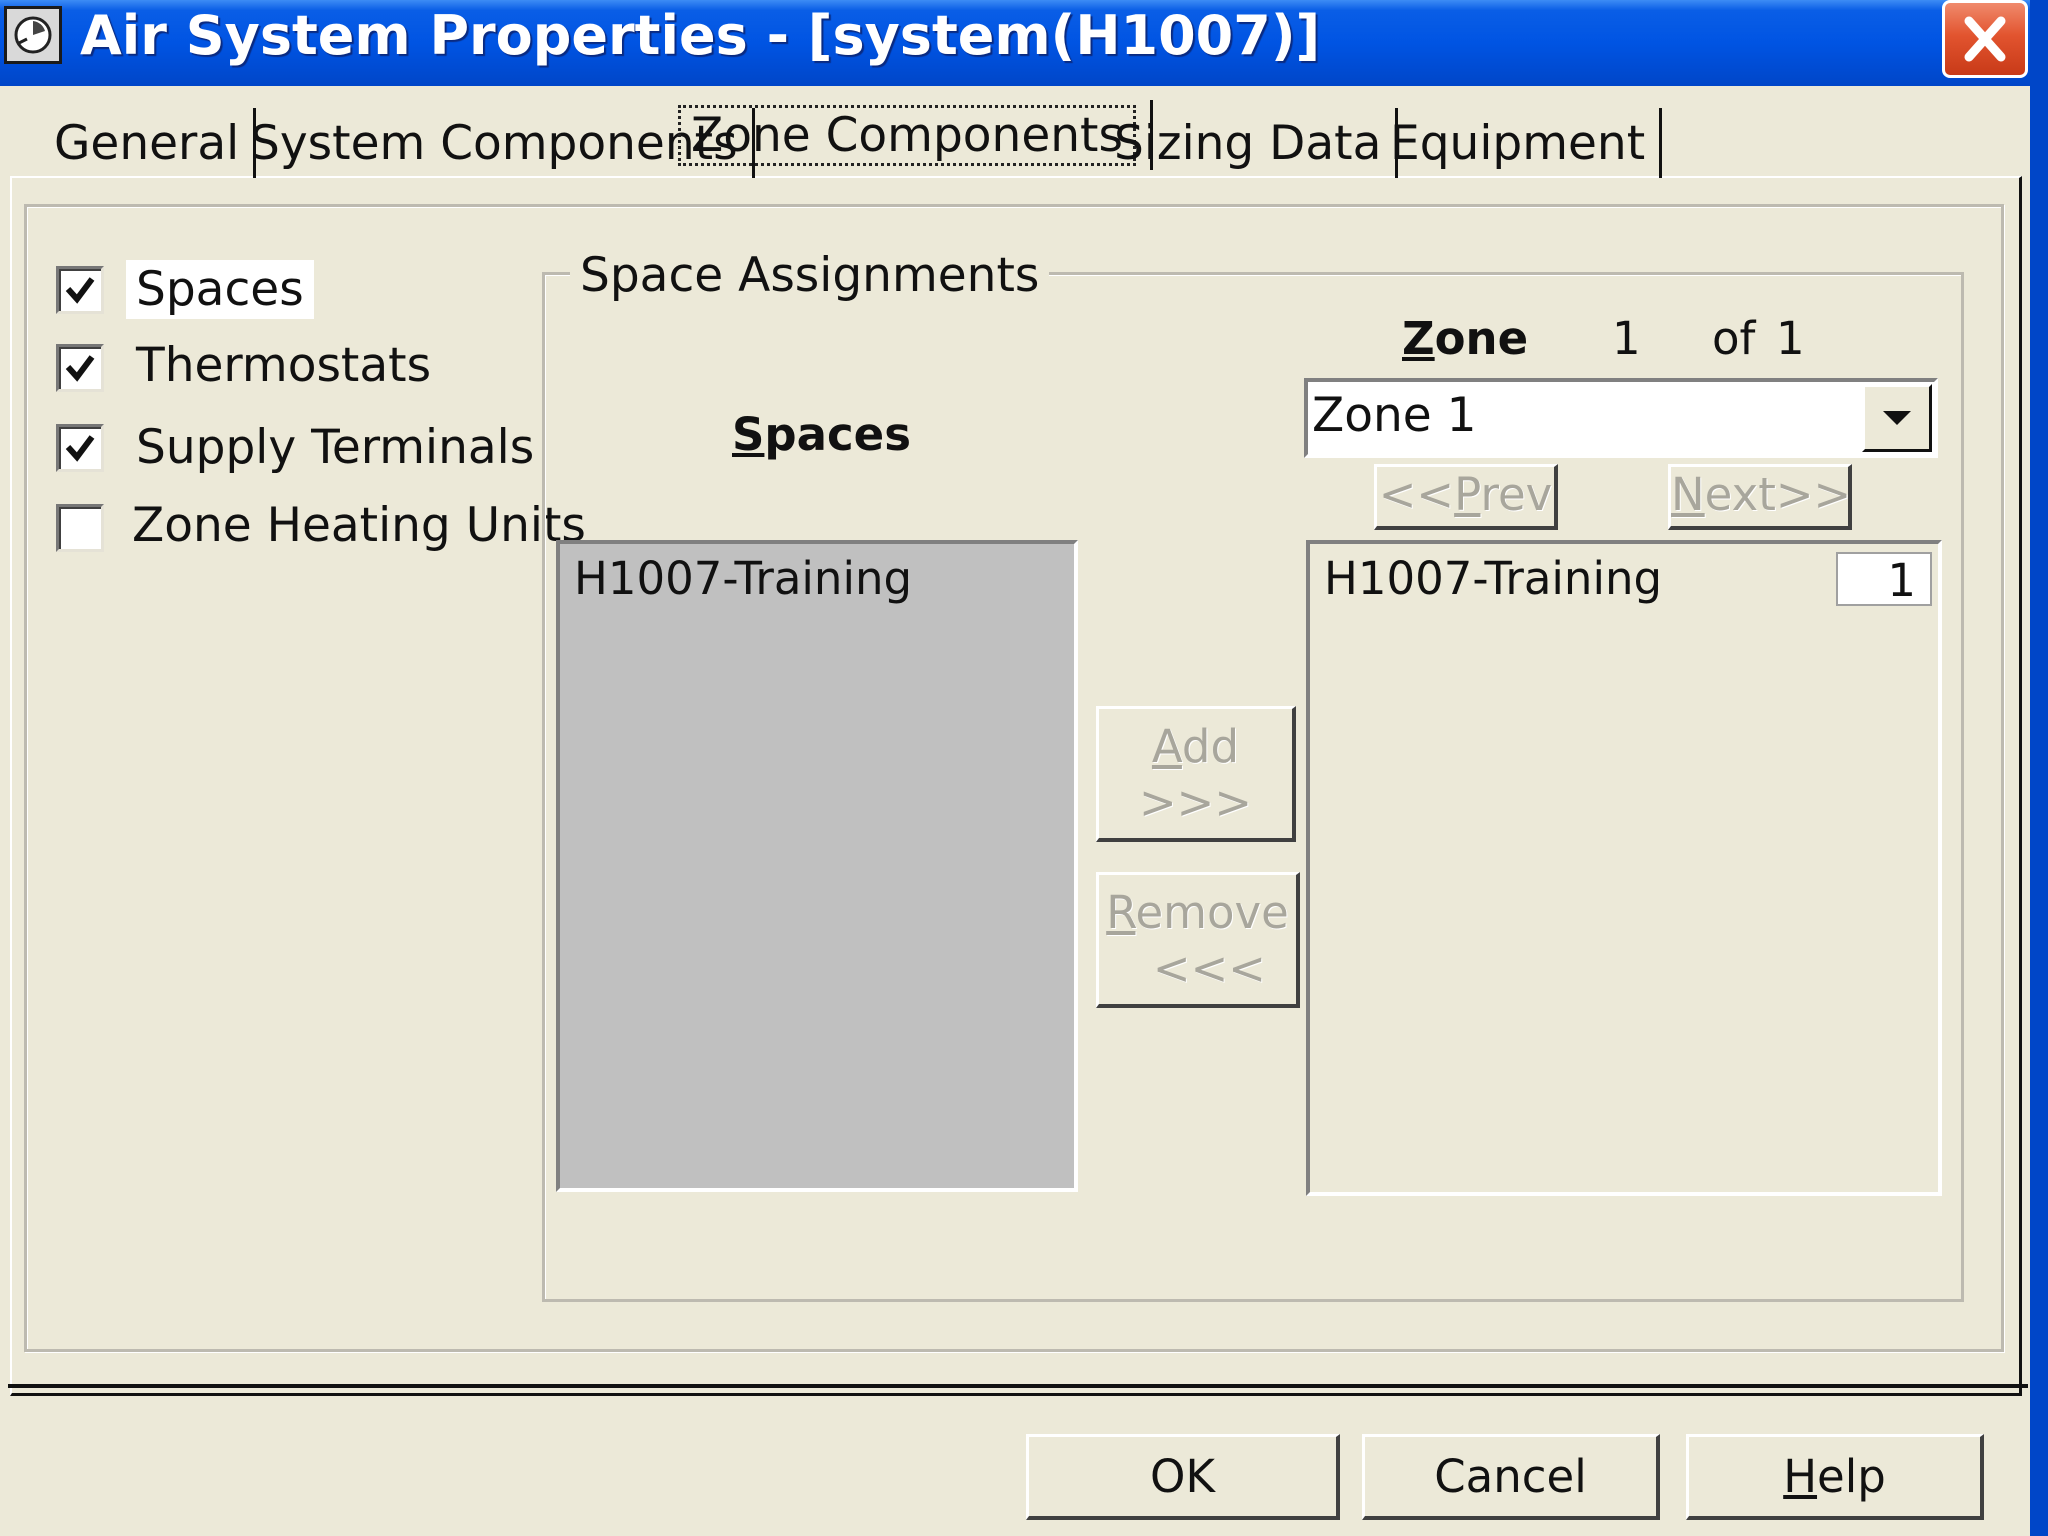  Describe the element at coordinates (1734, 338) in the screenshot. I see `zone-of-label: of` at that location.